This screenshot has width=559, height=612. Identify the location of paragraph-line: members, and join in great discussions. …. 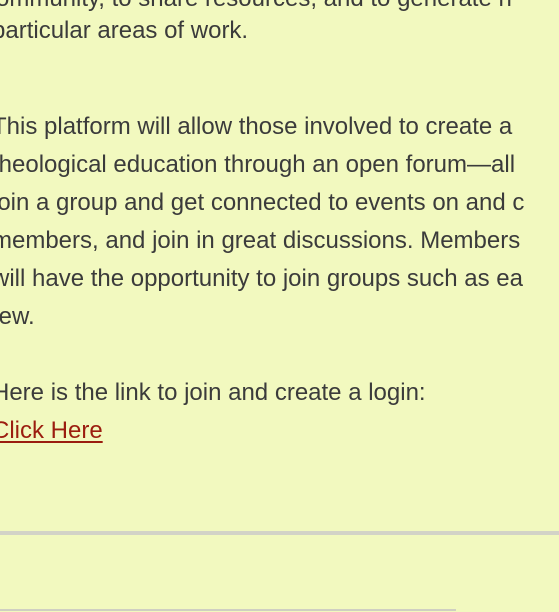
(260, 240).